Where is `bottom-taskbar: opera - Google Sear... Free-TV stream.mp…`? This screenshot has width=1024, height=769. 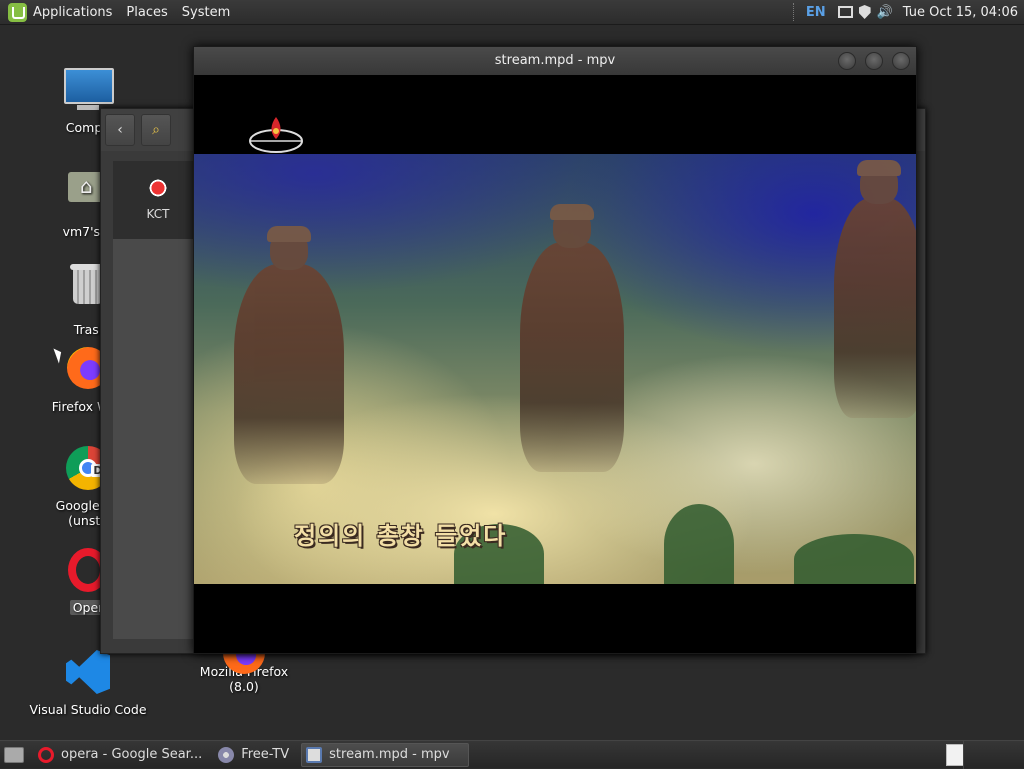 bottom-taskbar: opera - Google Sear... Free-TV stream.mp… is located at coordinates (512, 754).